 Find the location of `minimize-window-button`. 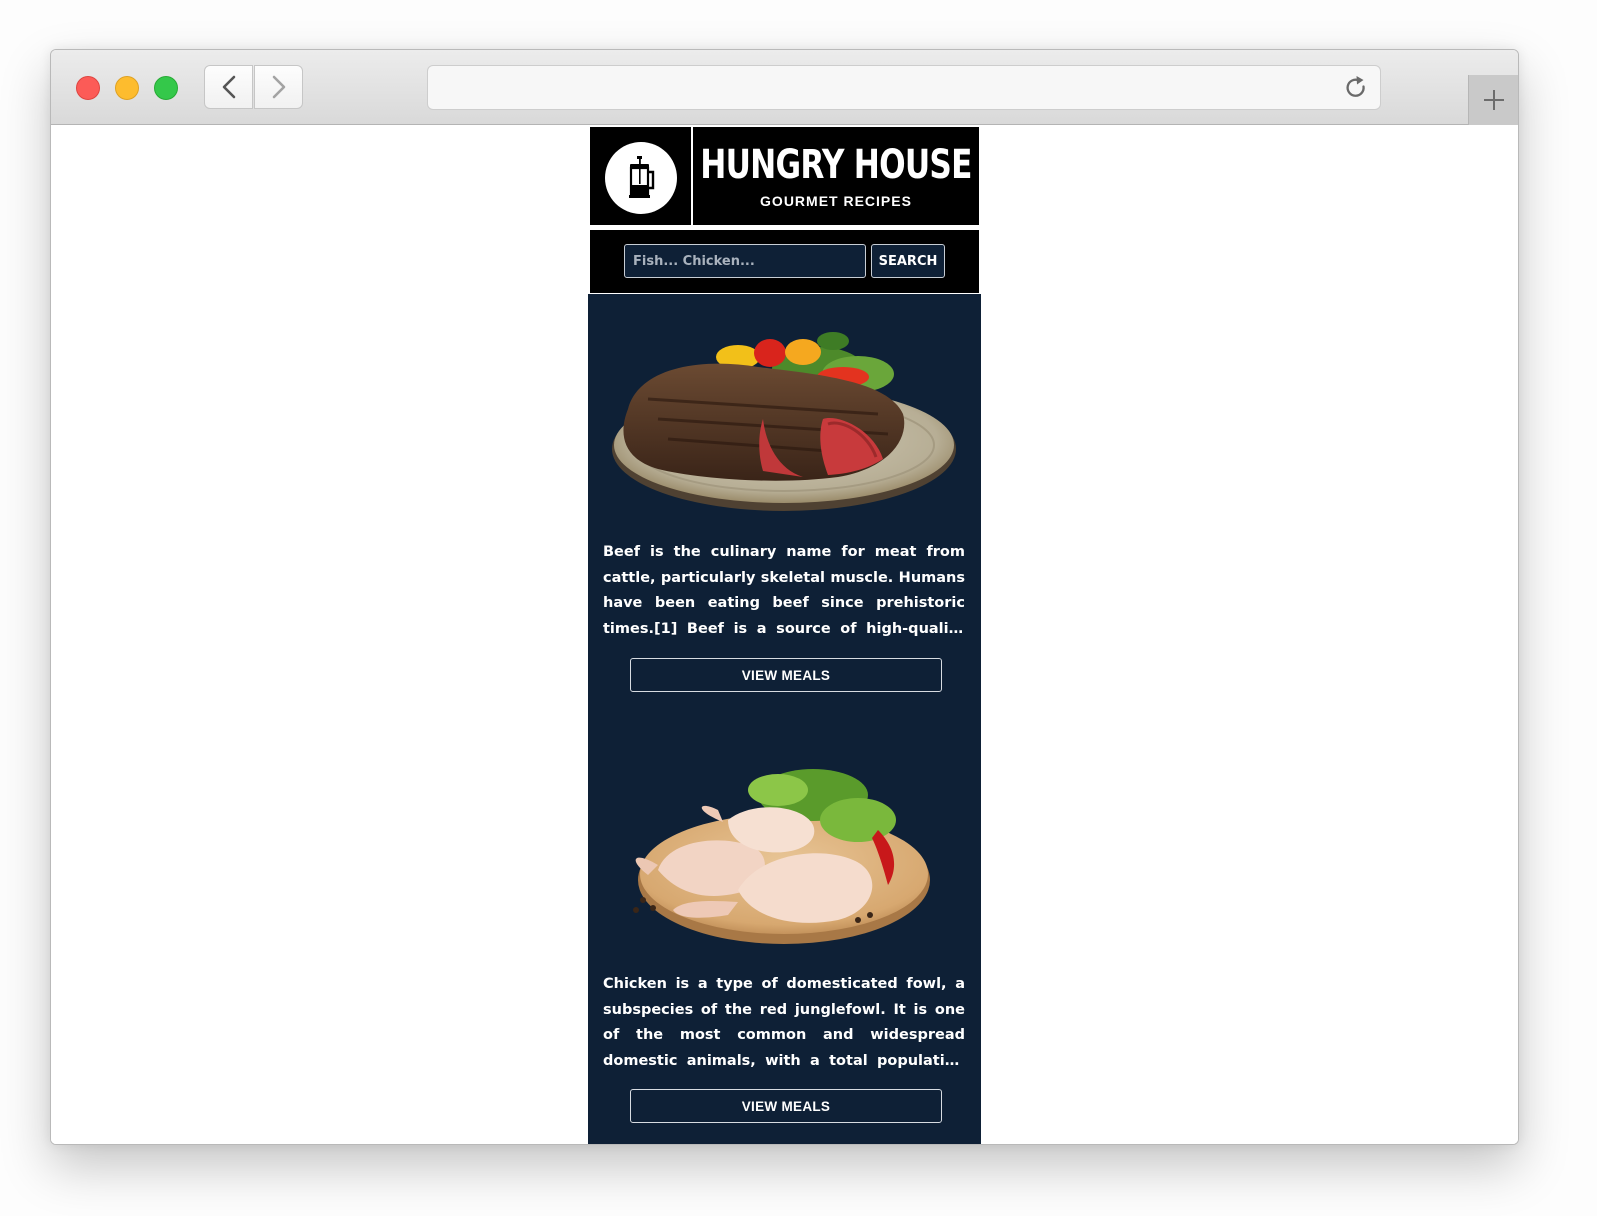

minimize-window-button is located at coordinates (127, 88).